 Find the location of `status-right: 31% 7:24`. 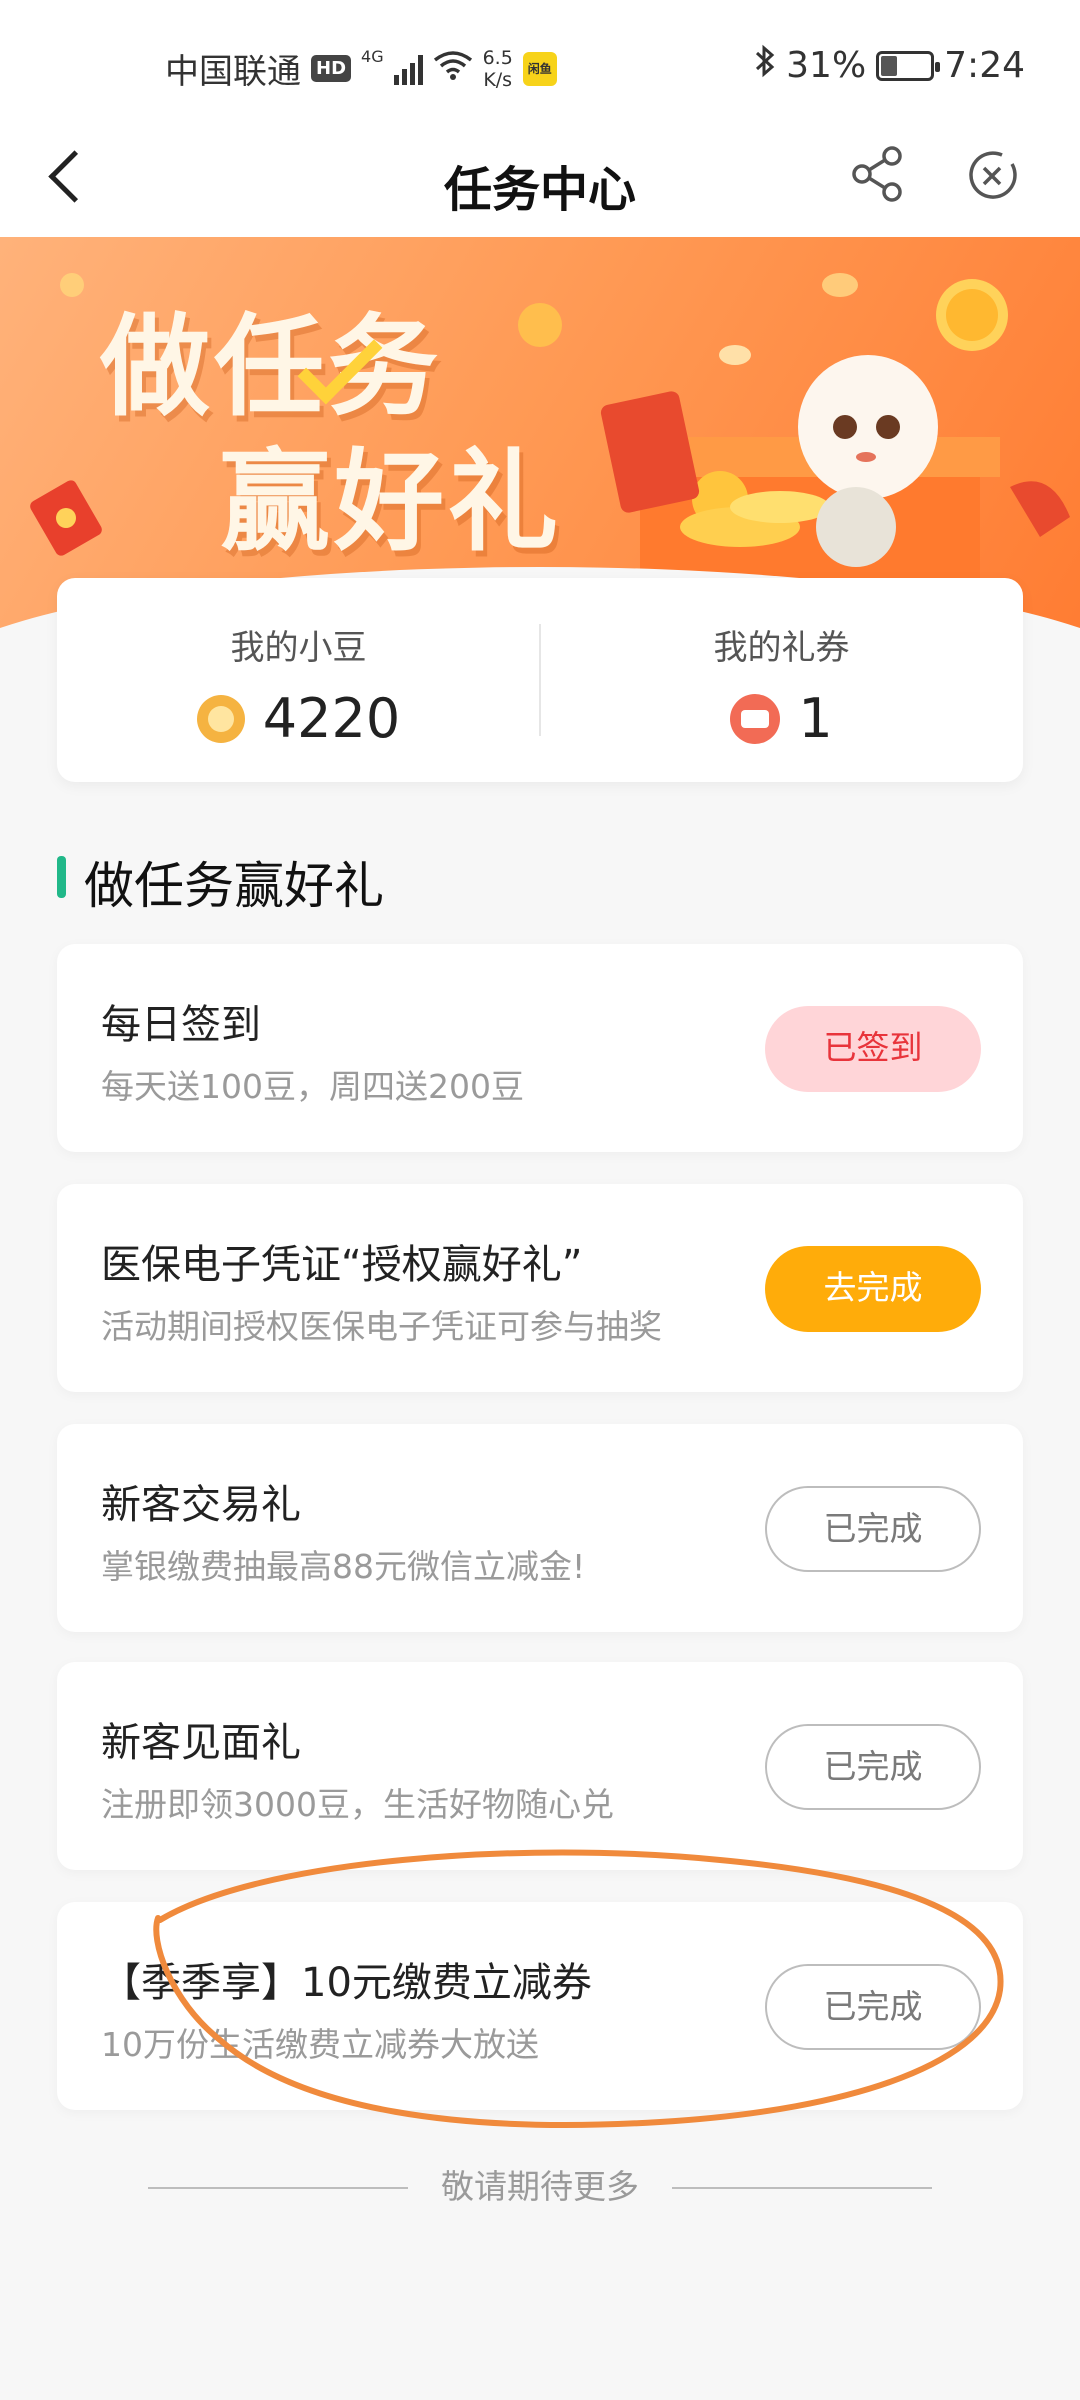

status-right: 31% 7:24 is located at coordinates (889, 65).